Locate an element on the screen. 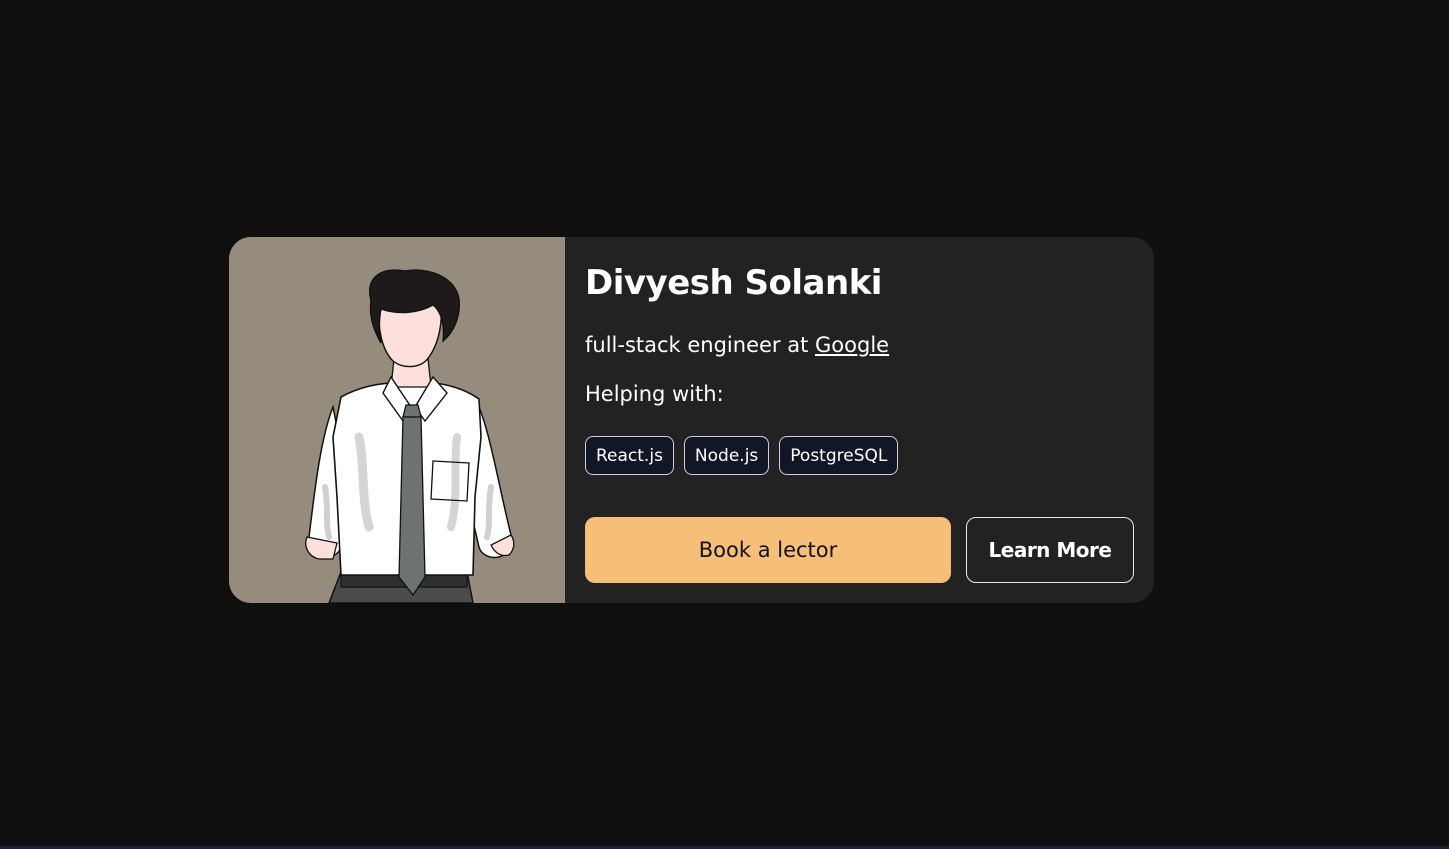 The height and width of the screenshot is (849, 1449). profile-name: Divyesh Solanki is located at coordinates (733, 283).